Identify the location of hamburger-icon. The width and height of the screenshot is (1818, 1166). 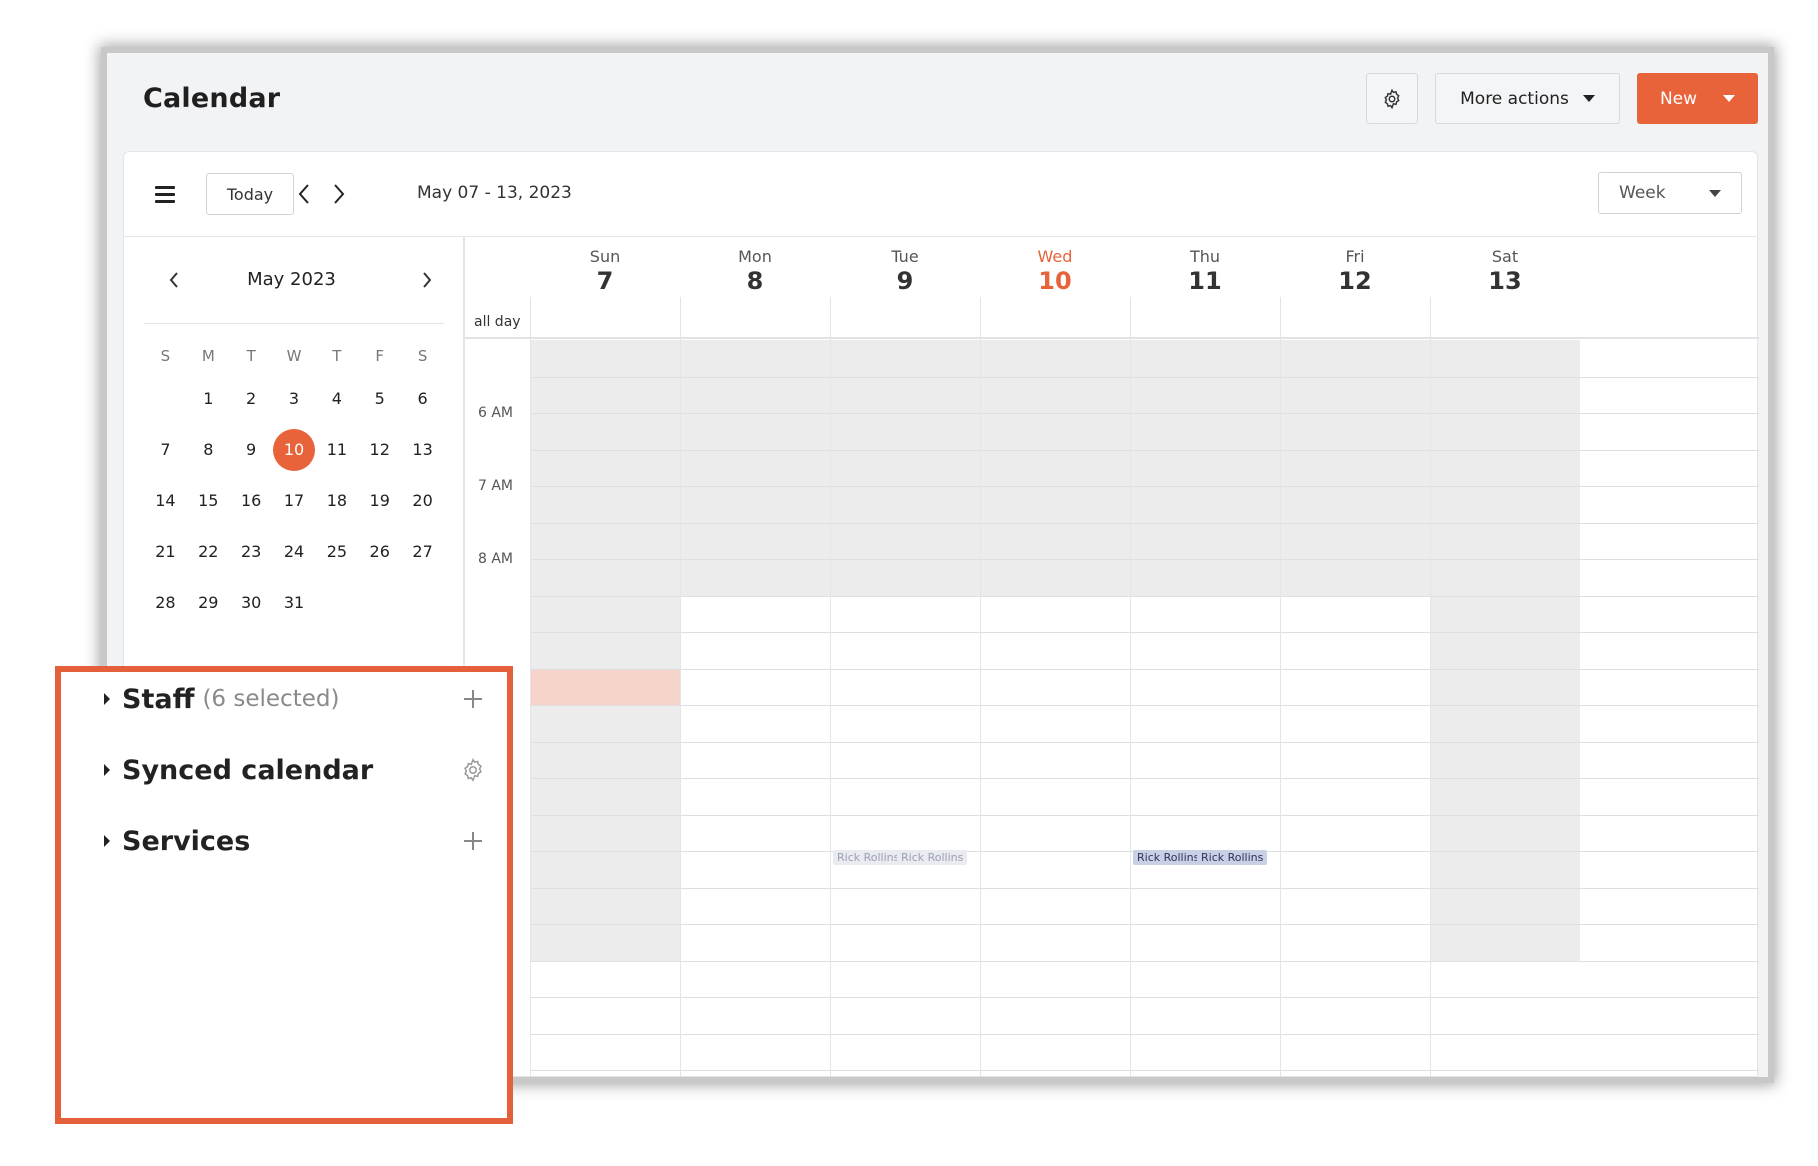
(165, 194).